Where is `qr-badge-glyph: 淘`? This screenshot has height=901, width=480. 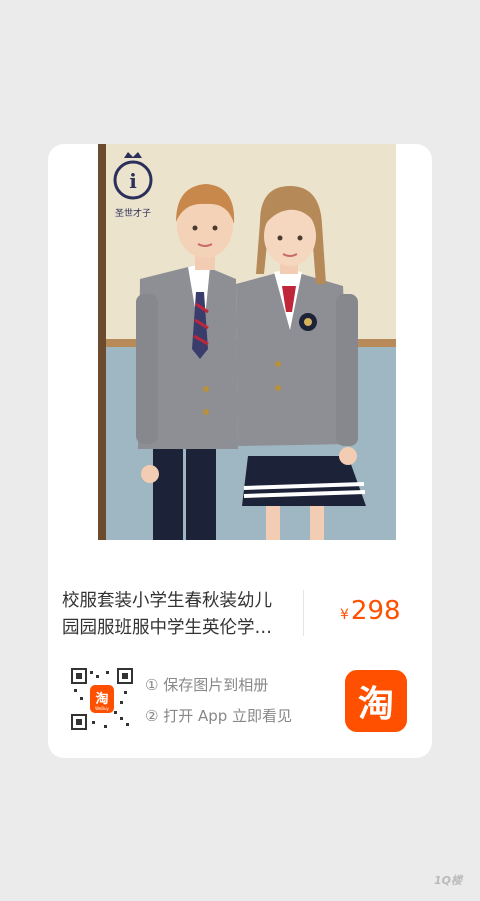 qr-badge-glyph: 淘 is located at coordinates (101, 699).